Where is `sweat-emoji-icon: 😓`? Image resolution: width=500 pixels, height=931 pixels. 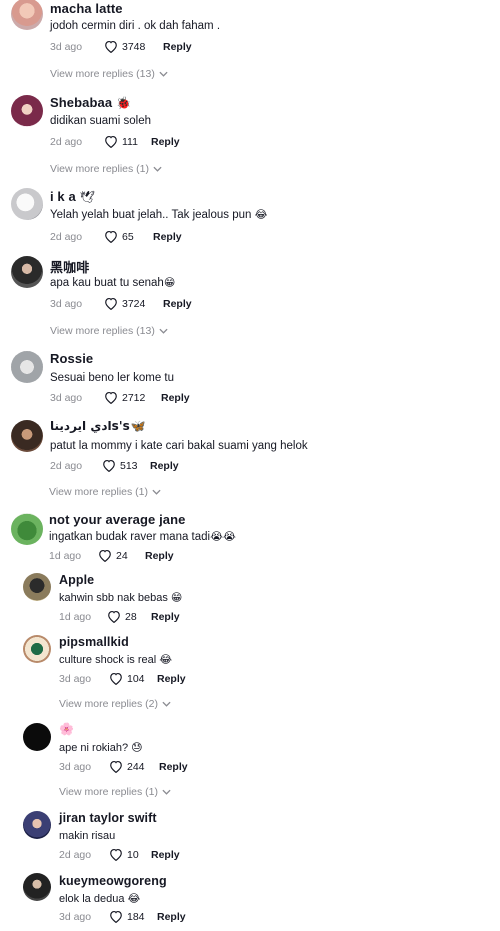
sweat-emoji-icon: 😓 is located at coordinates (137, 747).